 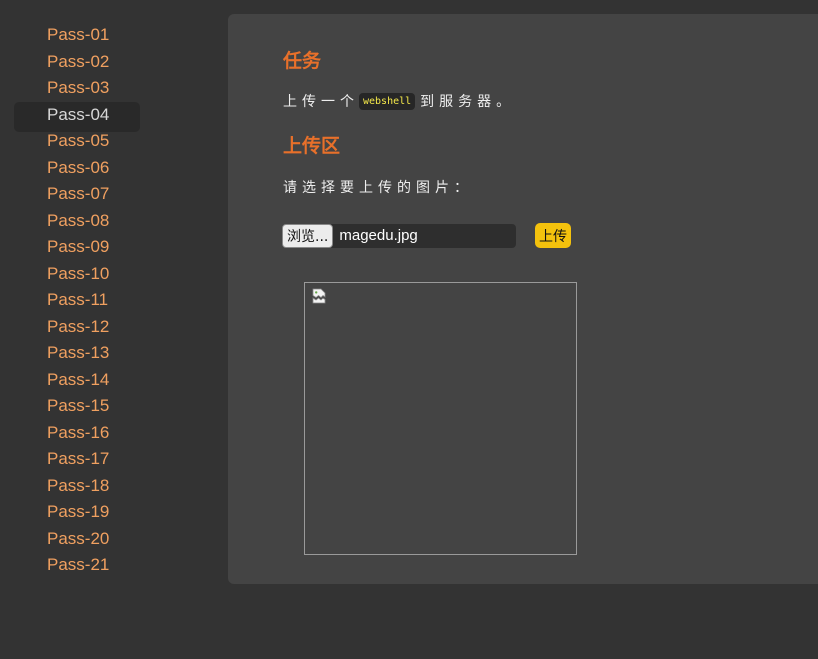 What do you see at coordinates (440, 418) in the screenshot?
I see `image-preview` at bounding box center [440, 418].